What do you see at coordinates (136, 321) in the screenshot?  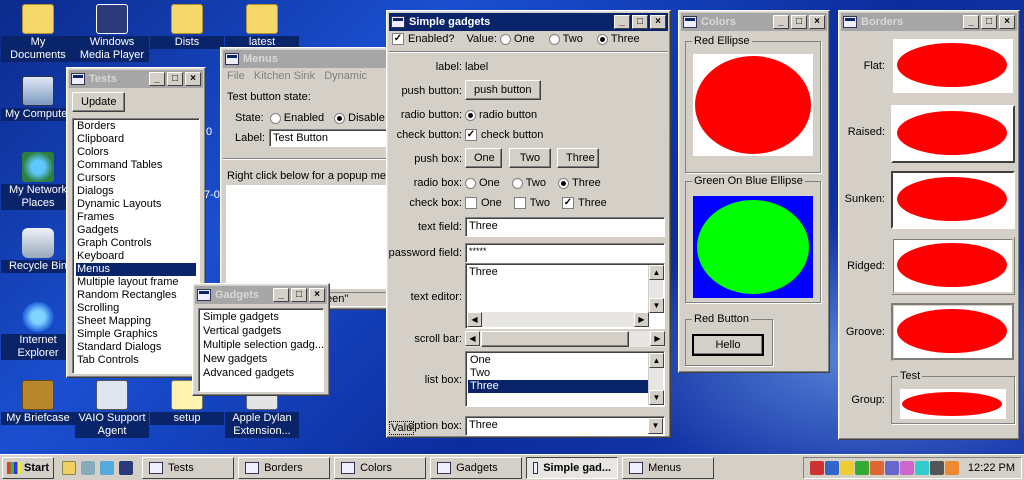 I see `list-item: Sheet Mapping` at bounding box center [136, 321].